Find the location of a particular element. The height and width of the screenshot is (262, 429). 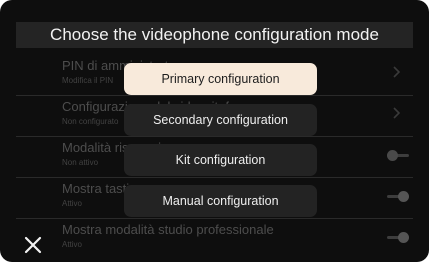

settings-row-title: Mostra modalità studio professionale is located at coordinates (168, 229).